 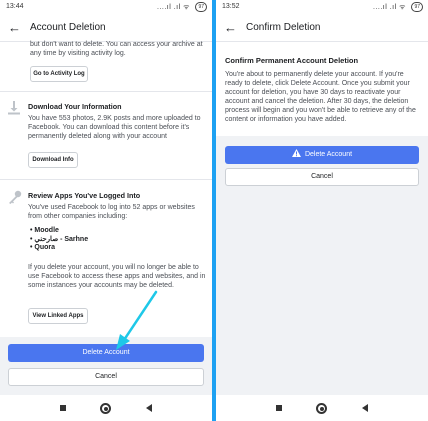 What do you see at coordinates (106, 8) in the screenshot?
I see `status-bar: 13:44 ....ıl .ıl ᯤ 97` at bounding box center [106, 8].